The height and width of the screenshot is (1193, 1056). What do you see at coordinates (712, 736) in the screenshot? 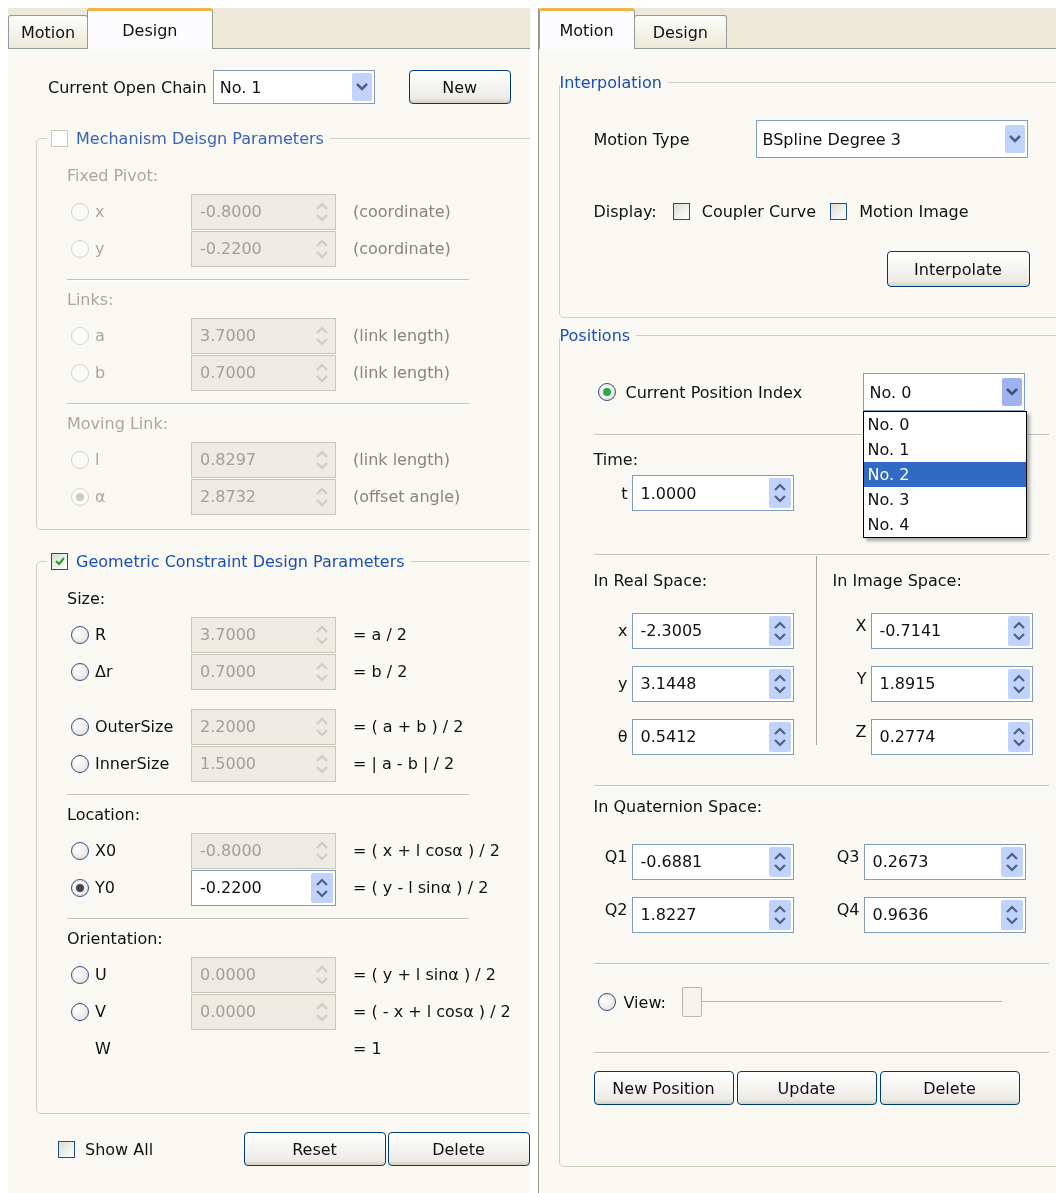
I see `number-field: 0.5412` at bounding box center [712, 736].